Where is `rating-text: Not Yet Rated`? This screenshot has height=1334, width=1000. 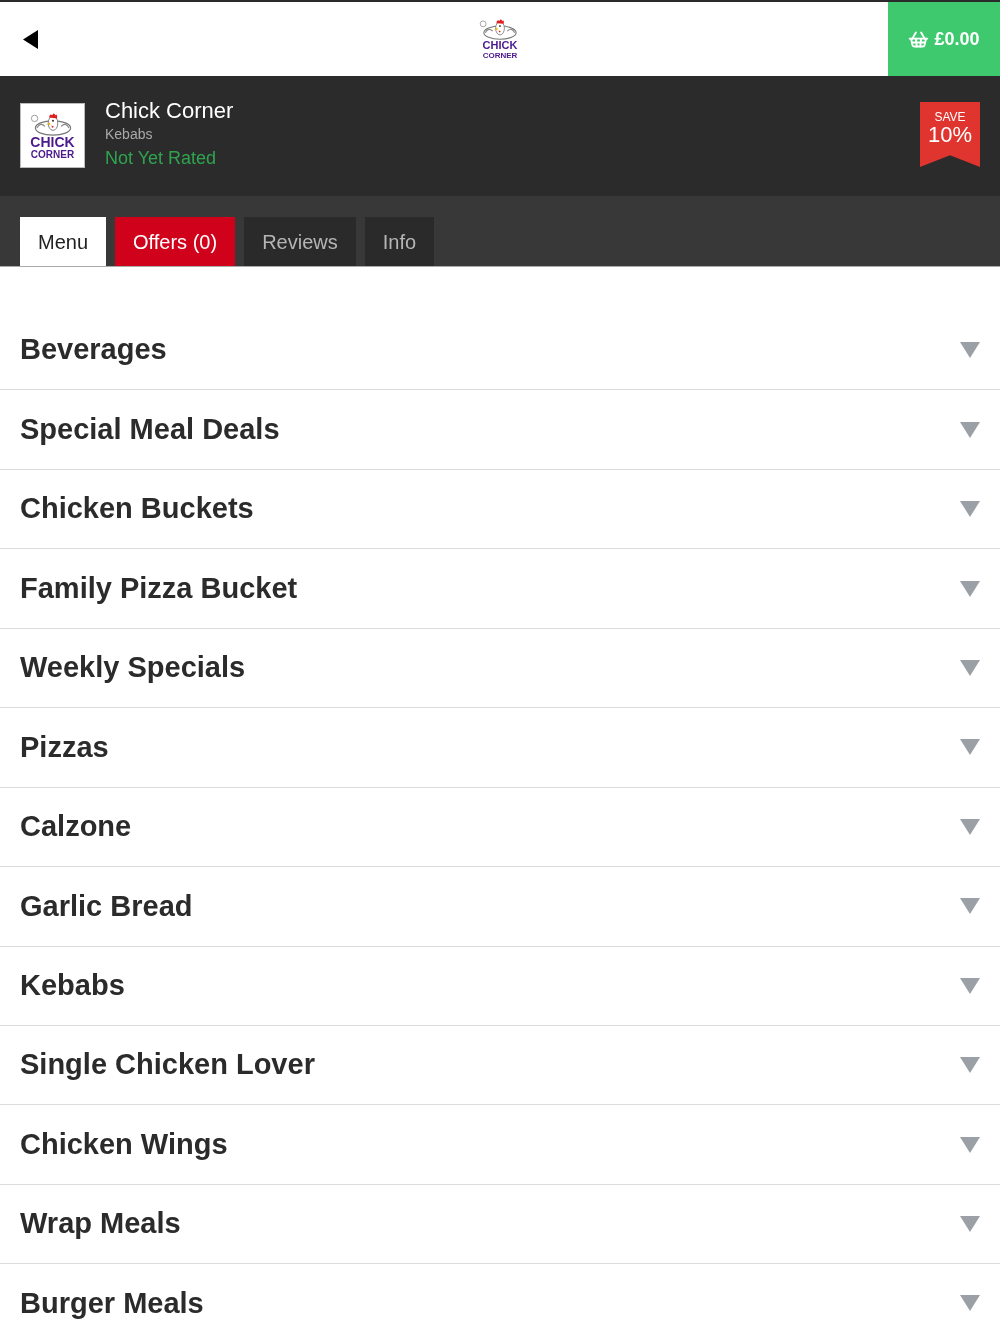
rating-text: Not Yet Rated is located at coordinates (161, 158).